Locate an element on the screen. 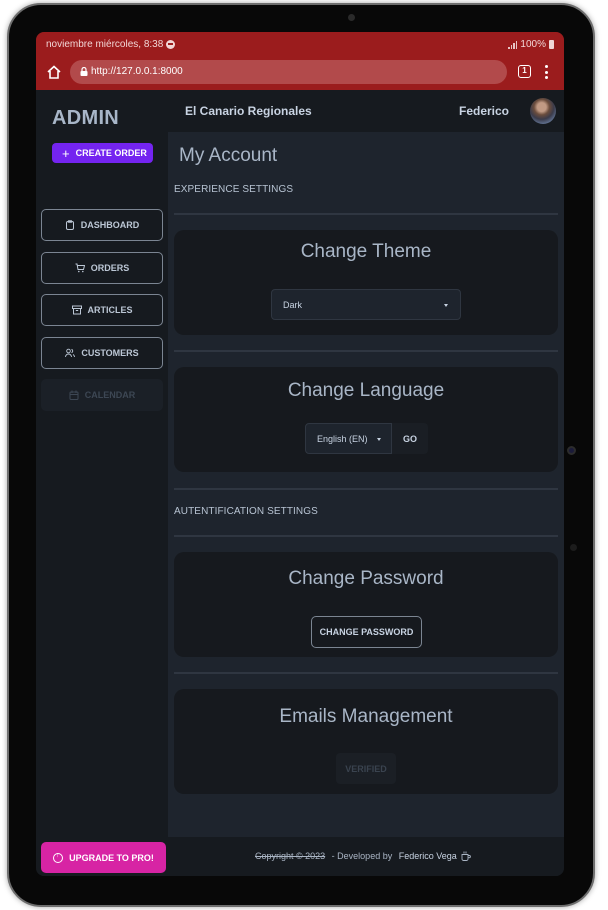 The image size is (608, 910). upgrade-to-pro-button: UPGRADE TO PRO! is located at coordinates (103, 857).